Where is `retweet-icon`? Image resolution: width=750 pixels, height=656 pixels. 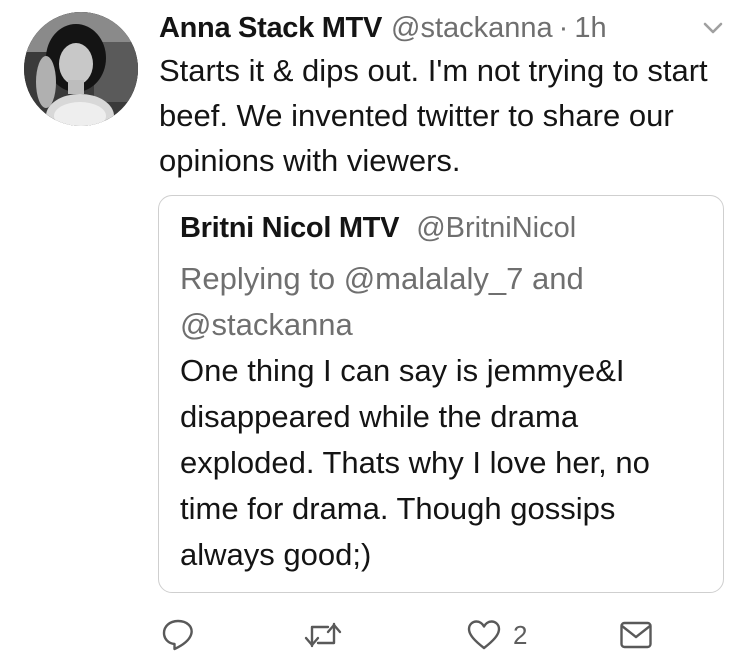
retweet-icon is located at coordinates (323, 635).